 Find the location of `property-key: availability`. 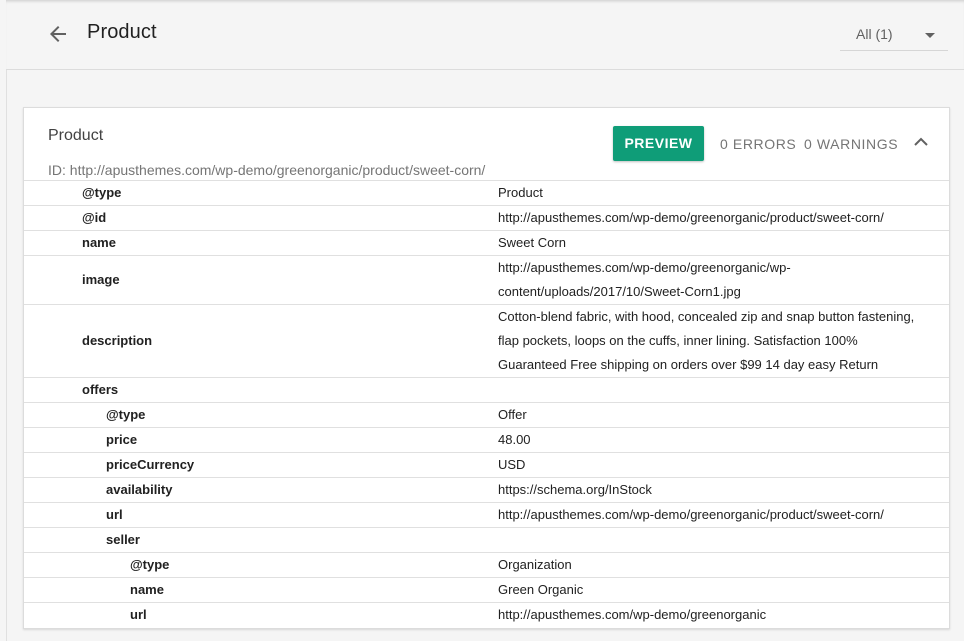

property-key: availability is located at coordinates (139, 489).